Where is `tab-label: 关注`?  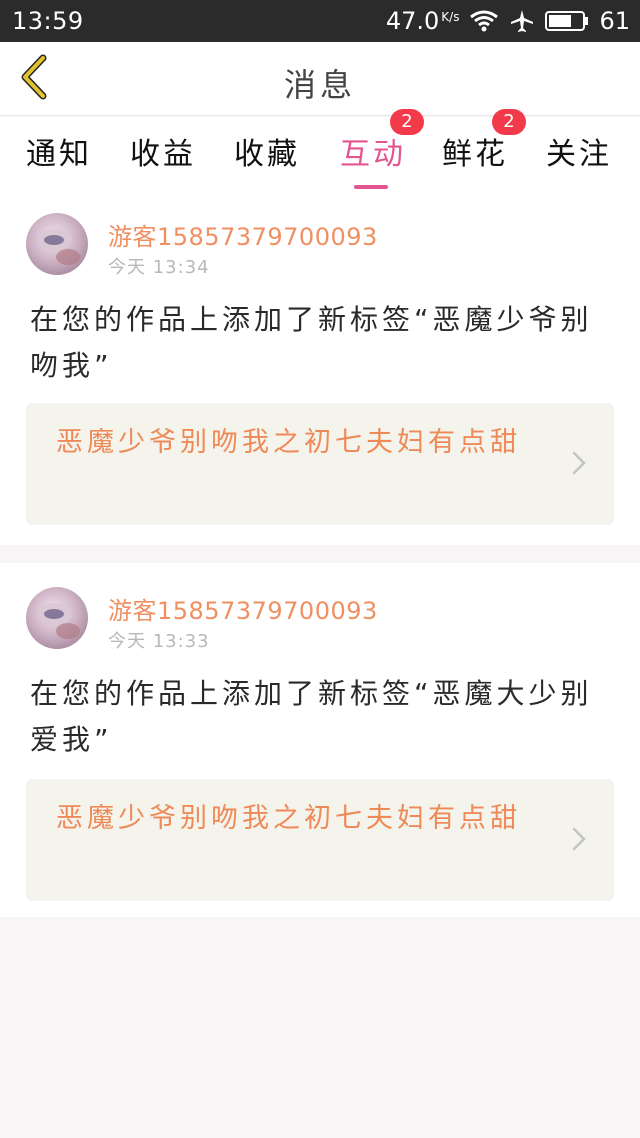 tab-label: 关注 is located at coordinates (579, 154).